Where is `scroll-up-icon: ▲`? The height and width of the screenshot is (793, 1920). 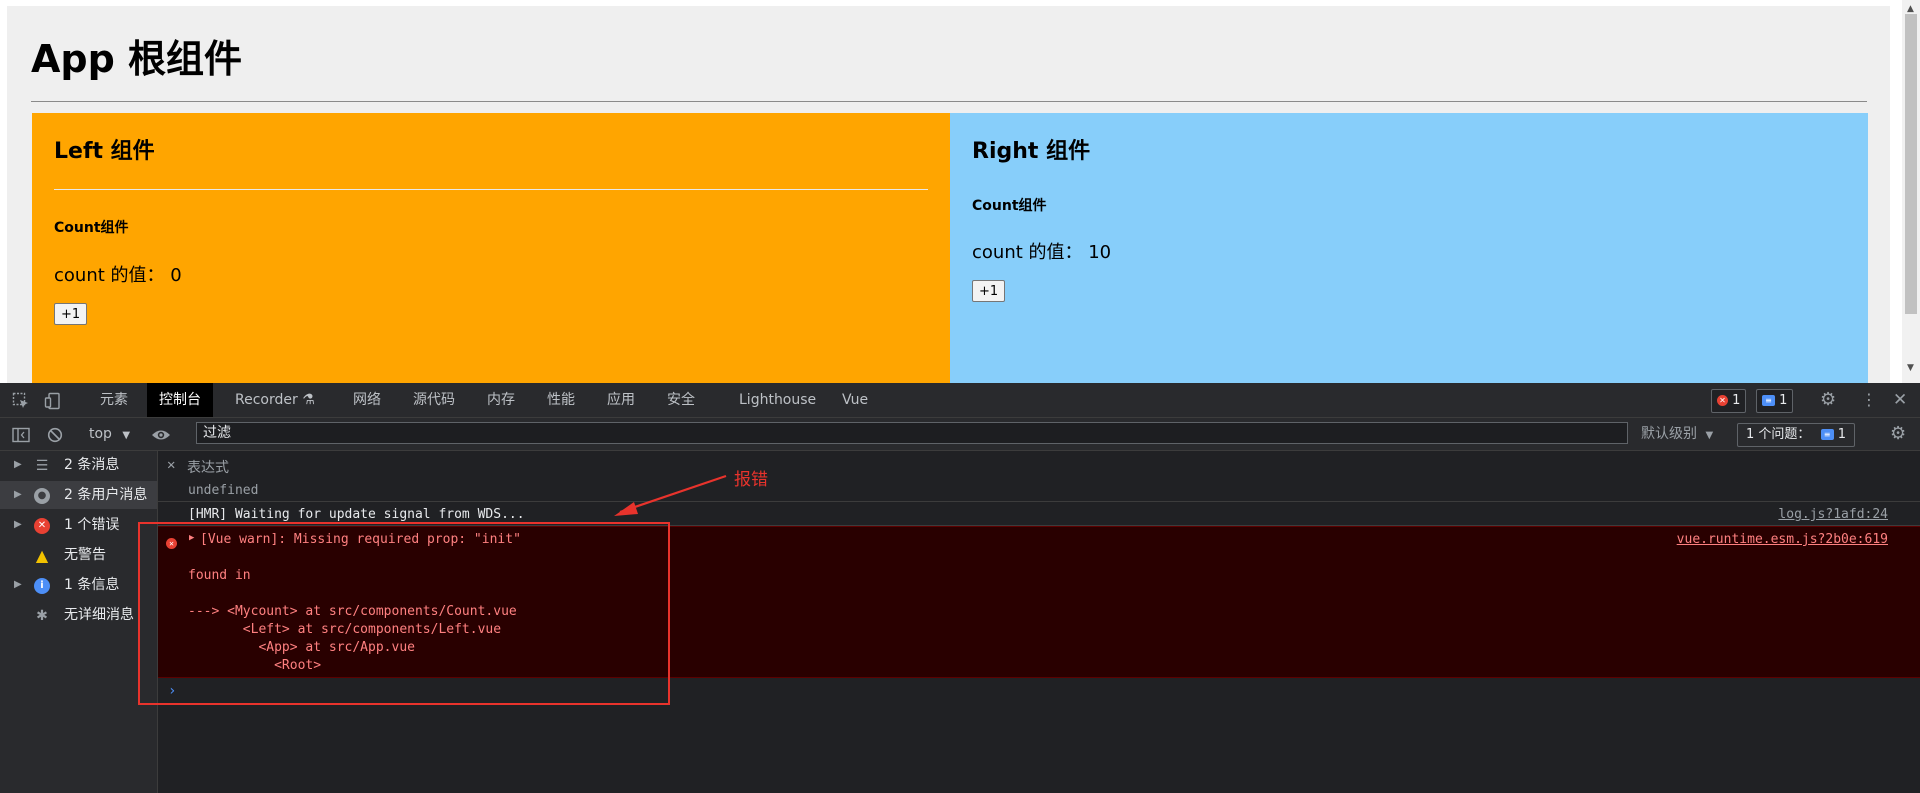
scroll-up-icon: ▲ is located at coordinates (1910, 9).